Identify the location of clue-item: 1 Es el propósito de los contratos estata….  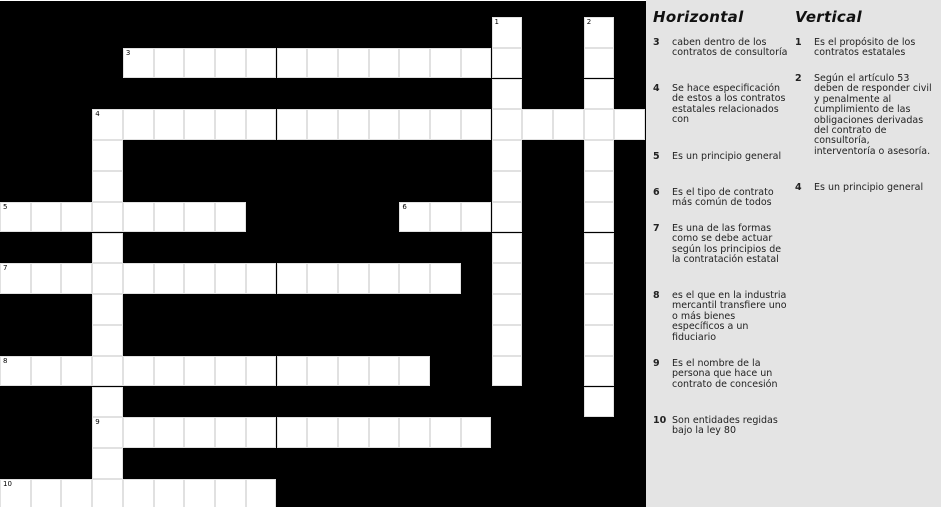
(864, 48).